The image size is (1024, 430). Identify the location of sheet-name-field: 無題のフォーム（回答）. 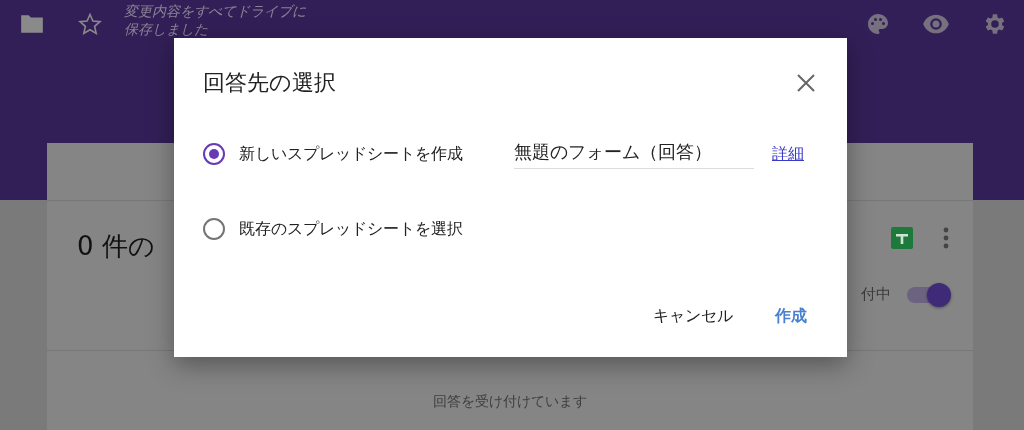
(634, 154).